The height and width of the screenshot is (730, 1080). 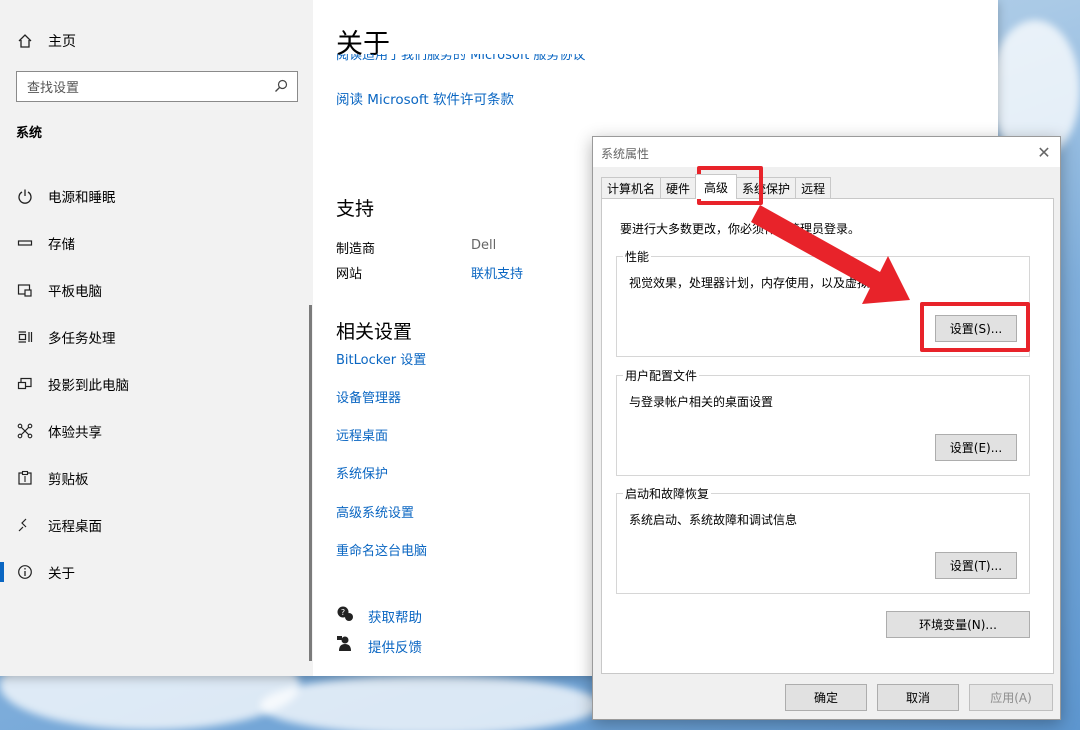 What do you see at coordinates (381, 358) in the screenshot?
I see `bitlocker-link: BitLocker 设置` at bounding box center [381, 358].